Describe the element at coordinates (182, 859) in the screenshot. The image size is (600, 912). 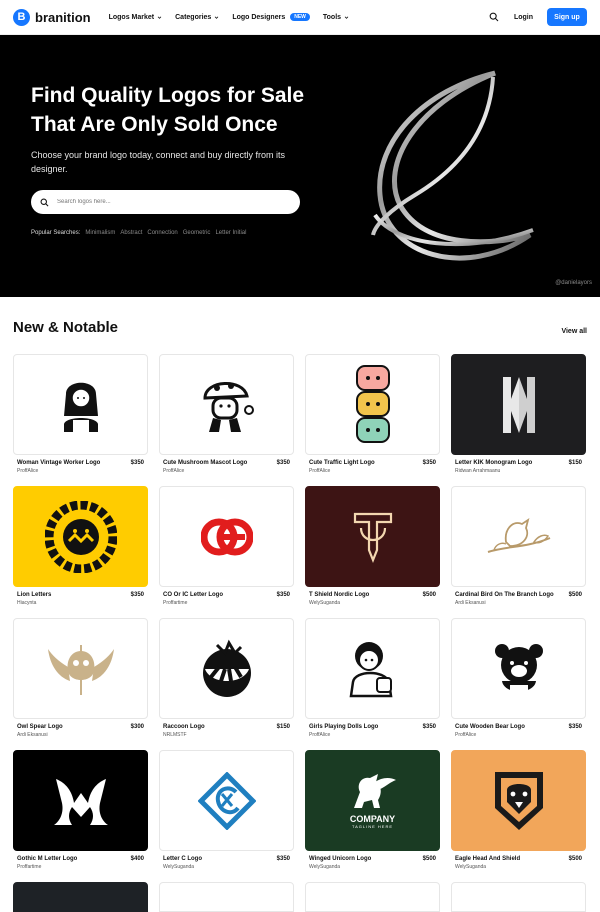
I see `logo-name: Letter C Logo` at that location.